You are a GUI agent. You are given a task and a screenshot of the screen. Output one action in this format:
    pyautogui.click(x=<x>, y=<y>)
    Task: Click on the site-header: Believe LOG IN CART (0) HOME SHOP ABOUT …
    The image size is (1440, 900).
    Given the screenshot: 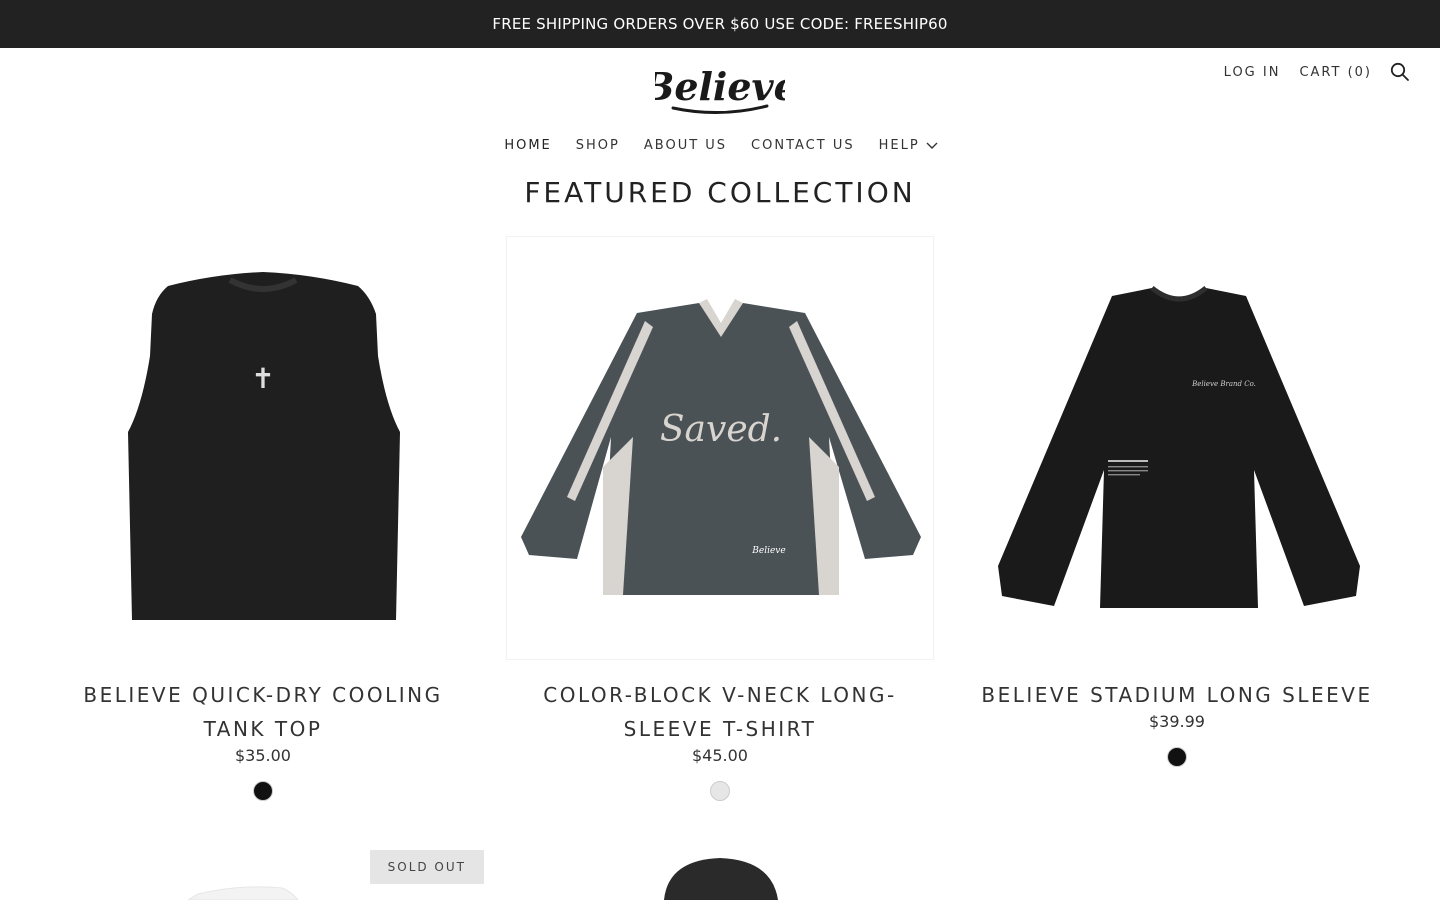 What is the action you would take?
    pyautogui.click(x=720, y=108)
    